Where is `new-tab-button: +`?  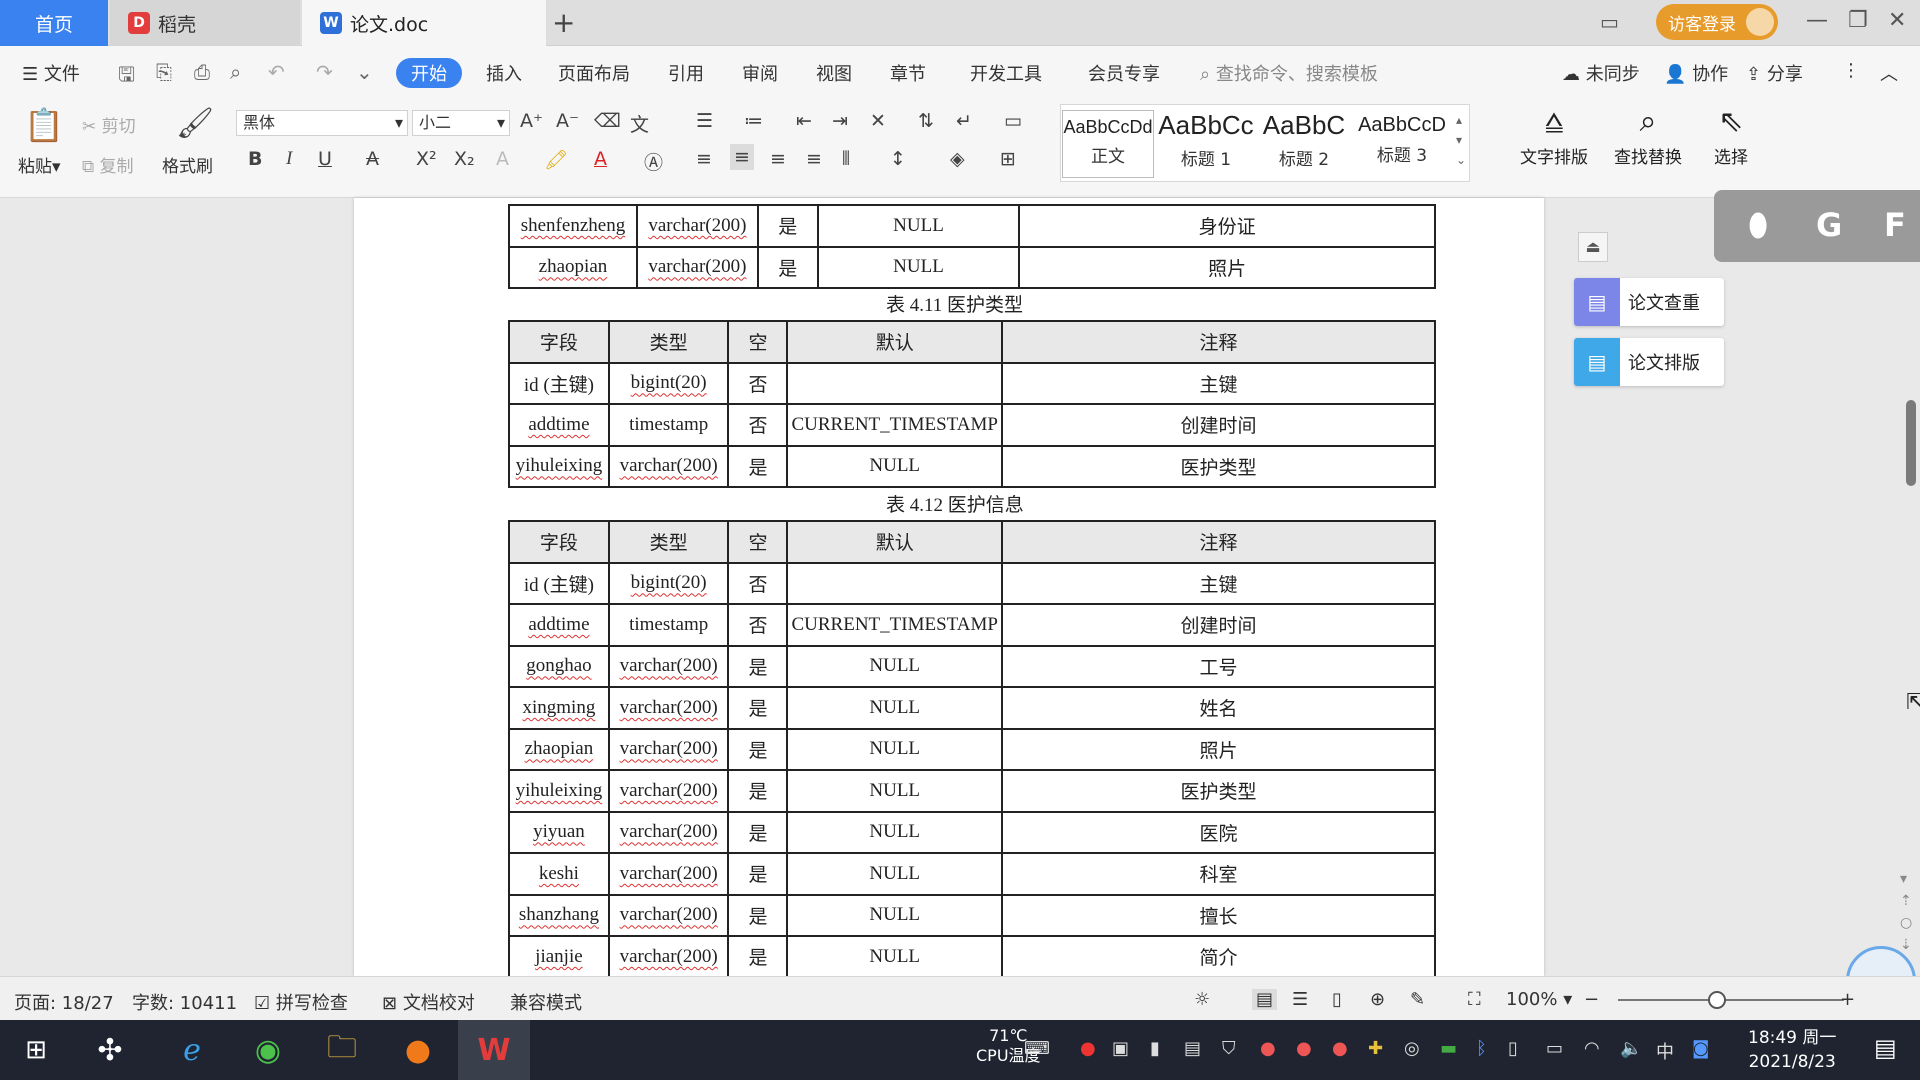
new-tab-button: + is located at coordinates (563, 22).